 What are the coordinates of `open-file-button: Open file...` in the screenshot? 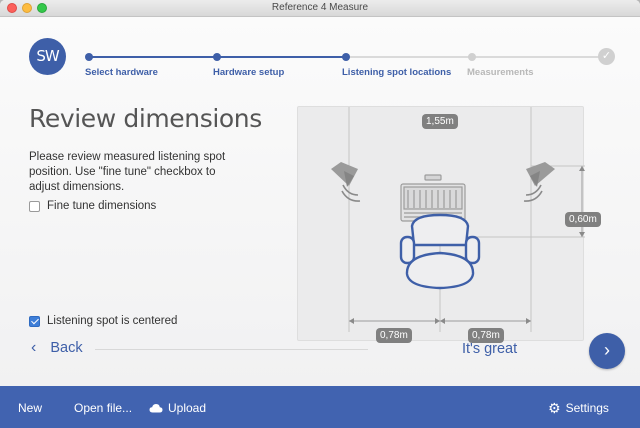 It's located at (103, 408).